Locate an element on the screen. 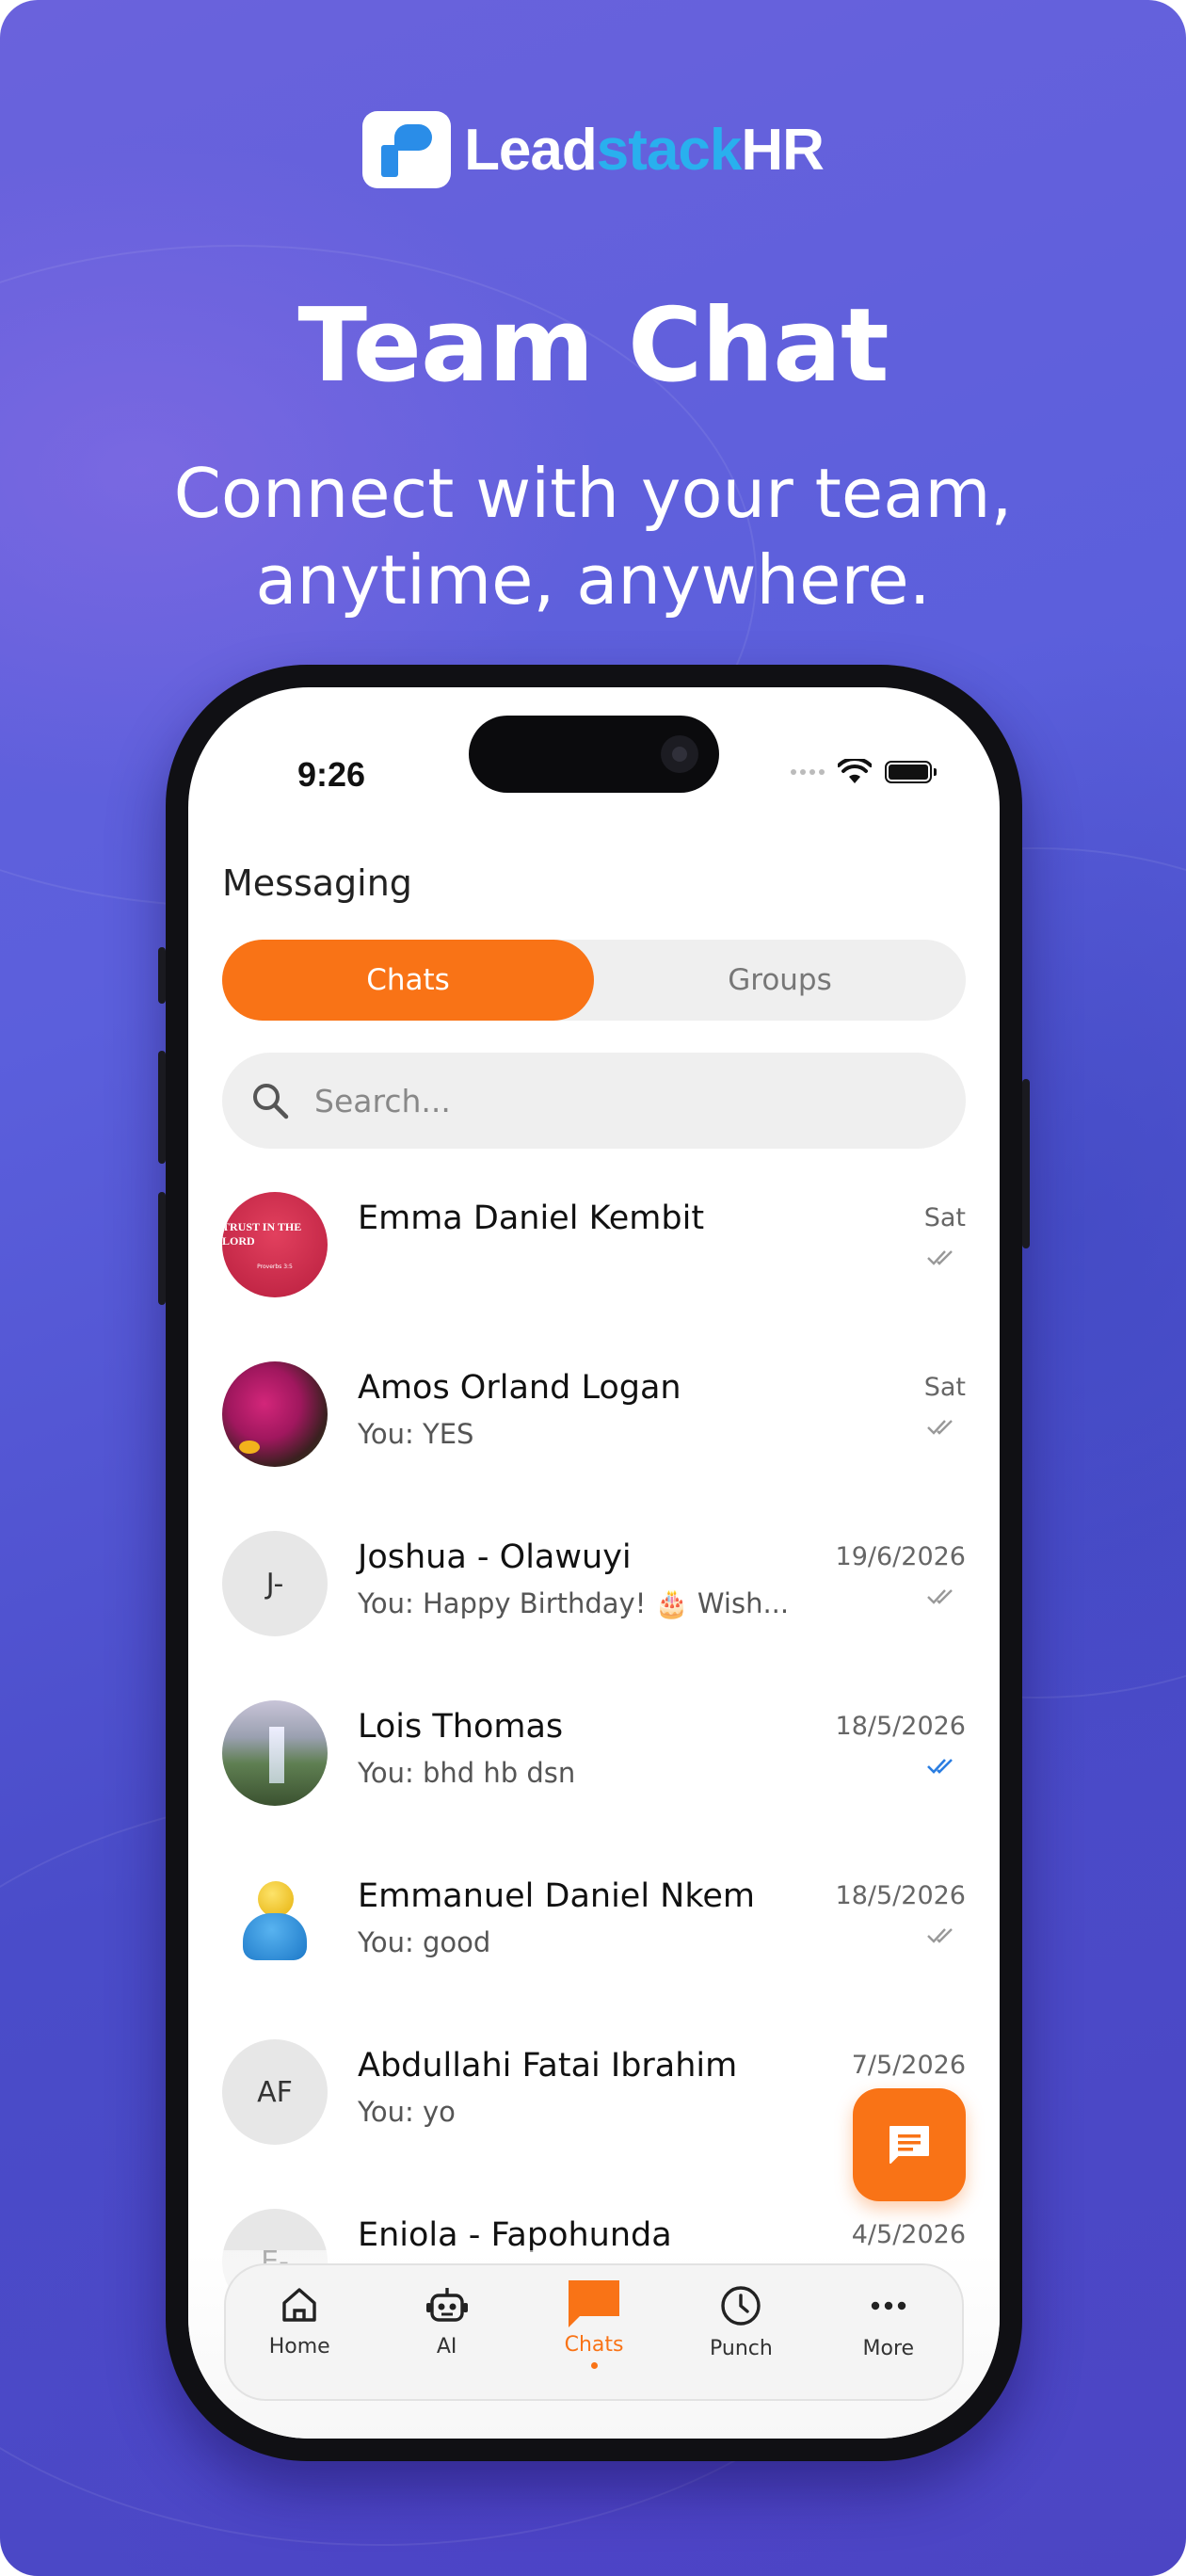  message-preview: You: good is located at coordinates (424, 1942).